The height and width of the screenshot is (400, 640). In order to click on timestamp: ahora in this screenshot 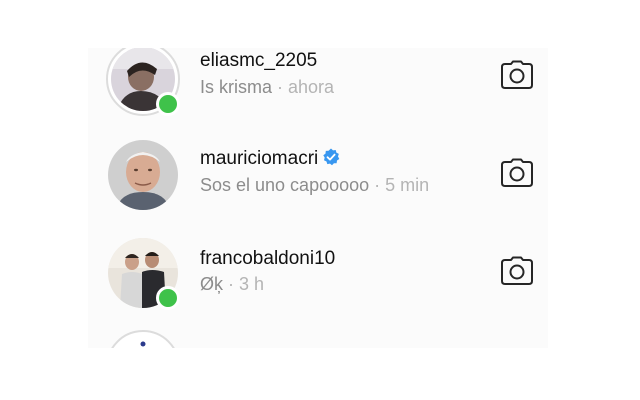, I will do `click(311, 87)`.